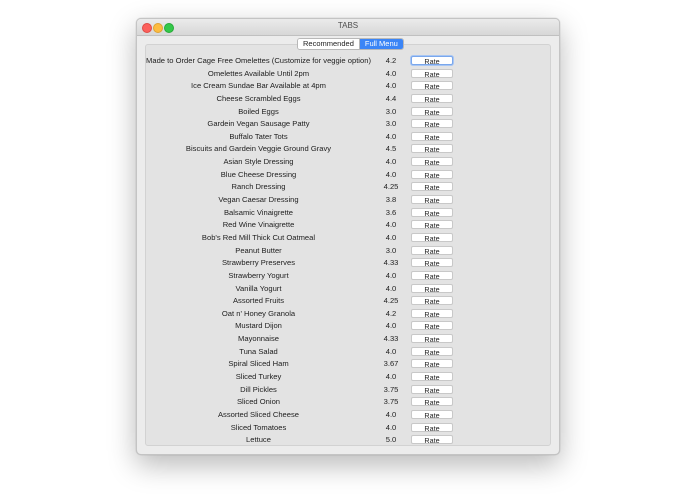 The width and height of the screenshot is (695, 494). I want to click on title-bar: TABS, so click(348, 27).